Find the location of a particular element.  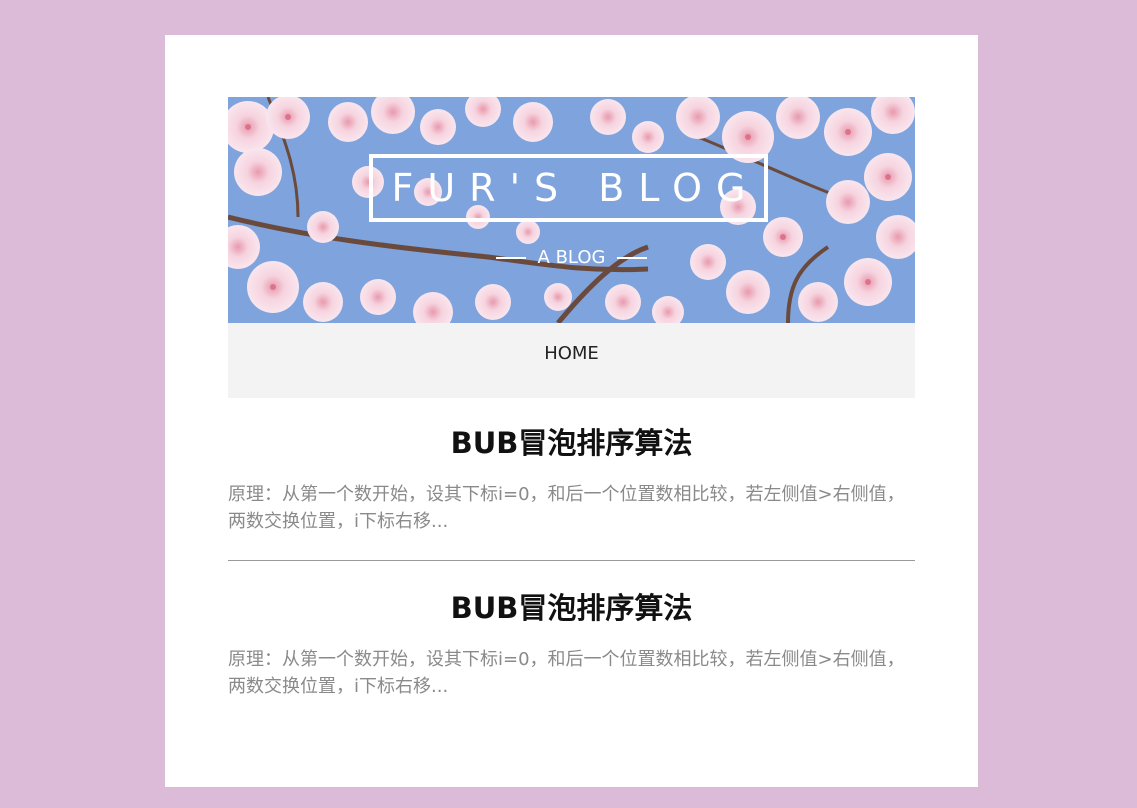

main-nav: HOME is located at coordinates (571, 360).